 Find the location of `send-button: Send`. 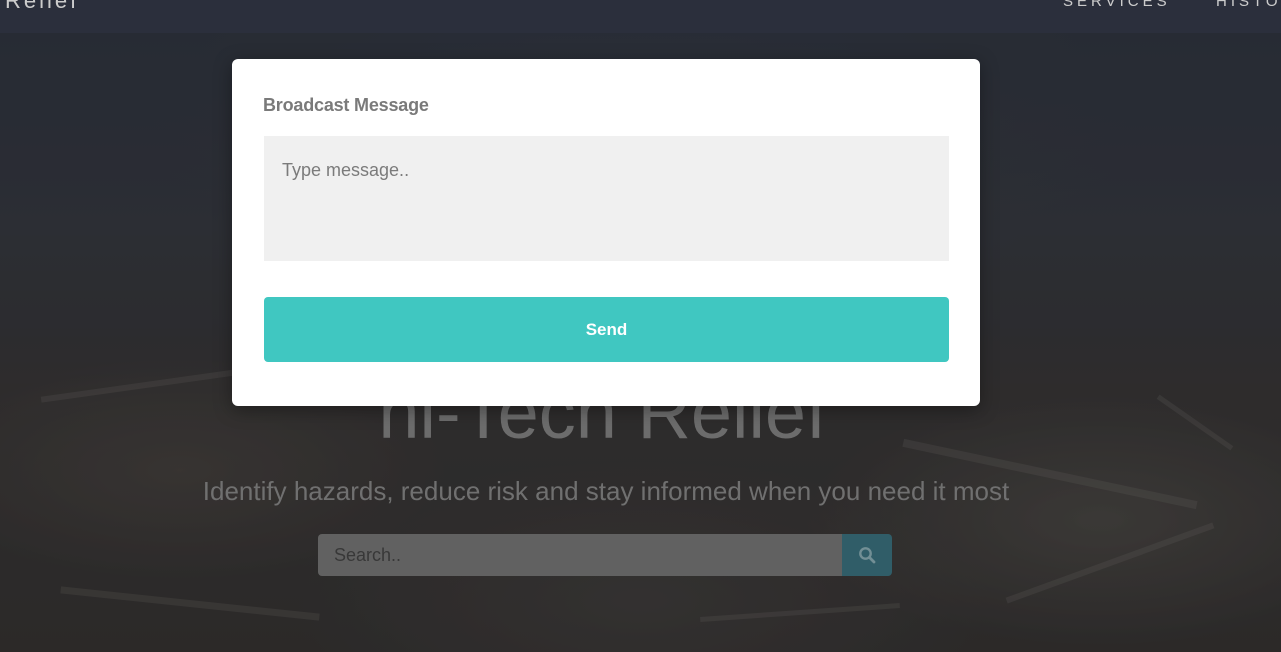

send-button: Send is located at coordinates (606, 329).